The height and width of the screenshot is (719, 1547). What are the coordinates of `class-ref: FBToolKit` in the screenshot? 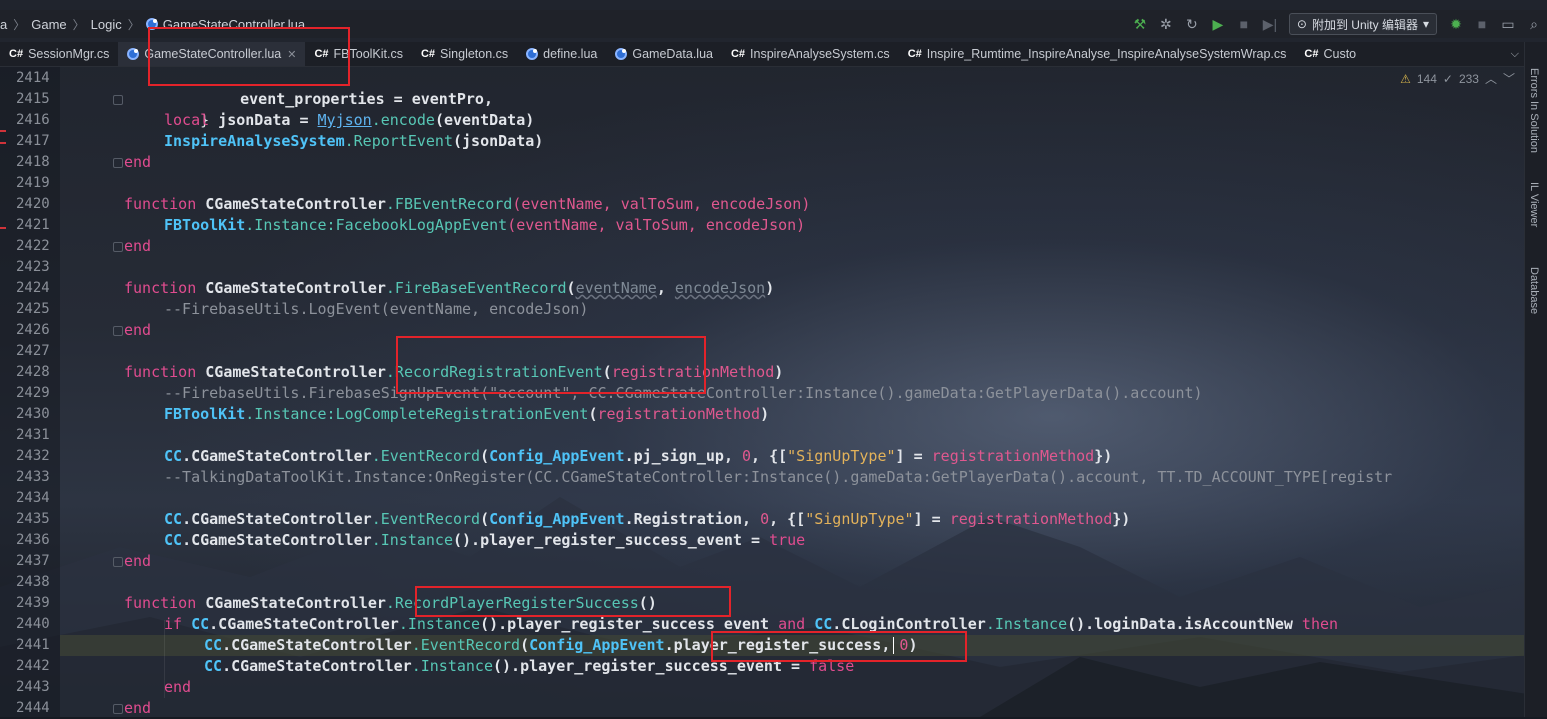 It's located at (205, 225).